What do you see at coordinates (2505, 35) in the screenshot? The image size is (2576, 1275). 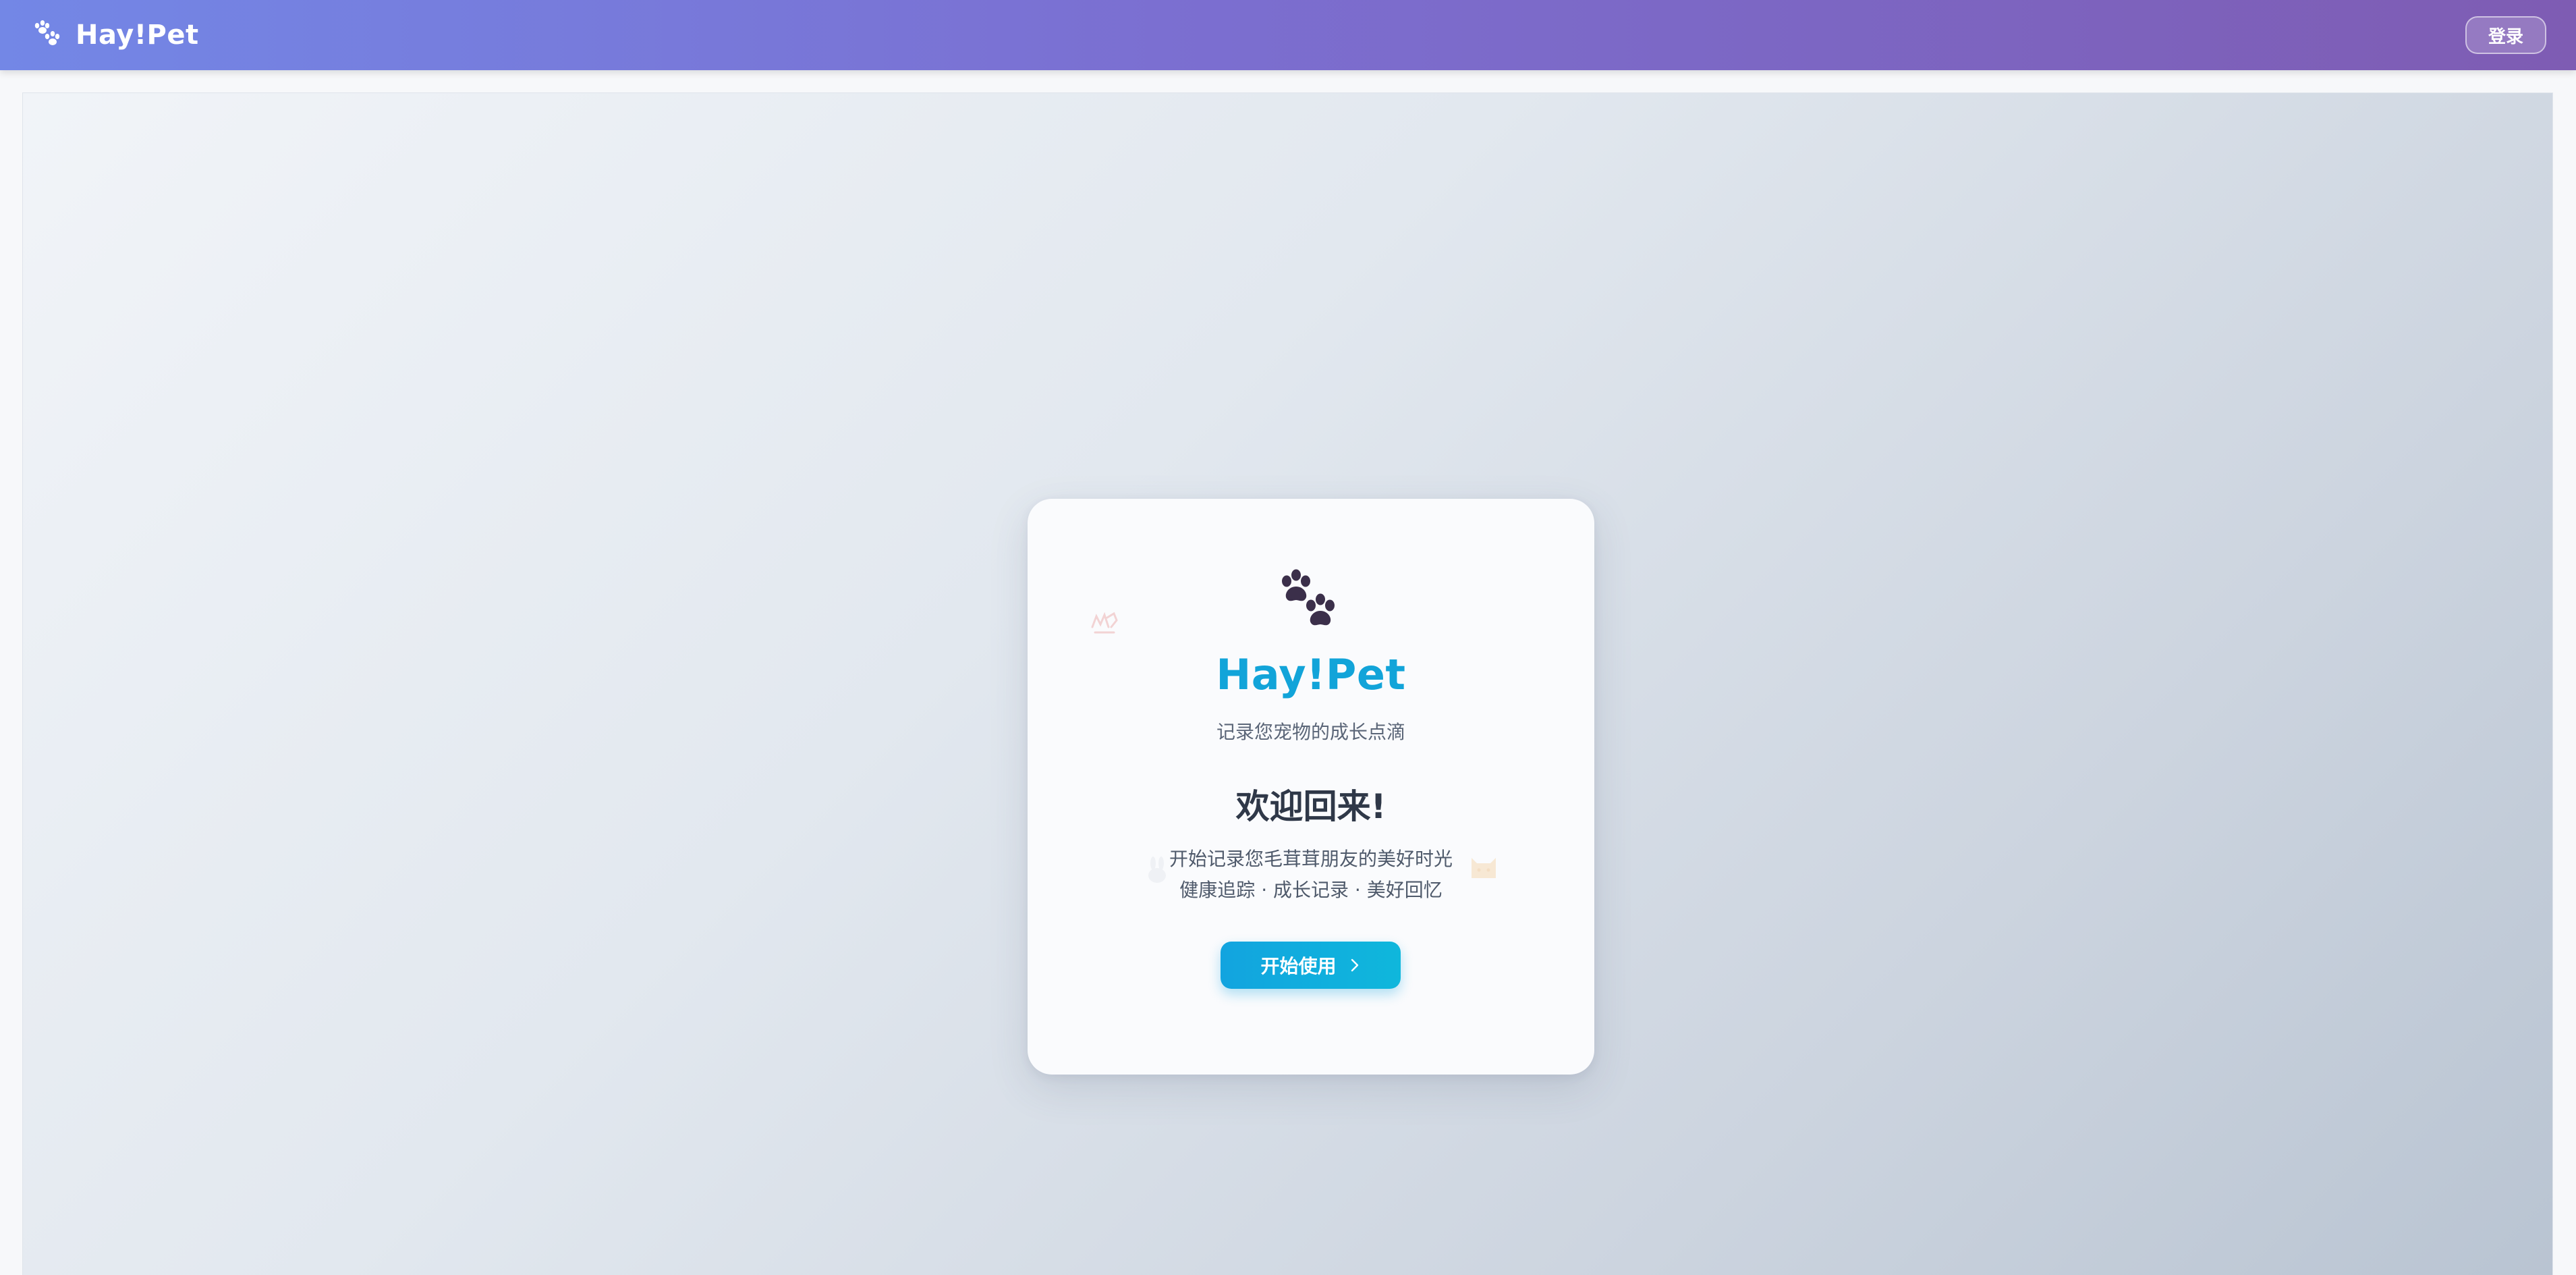 I see `login-button: 登录` at bounding box center [2505, 35].